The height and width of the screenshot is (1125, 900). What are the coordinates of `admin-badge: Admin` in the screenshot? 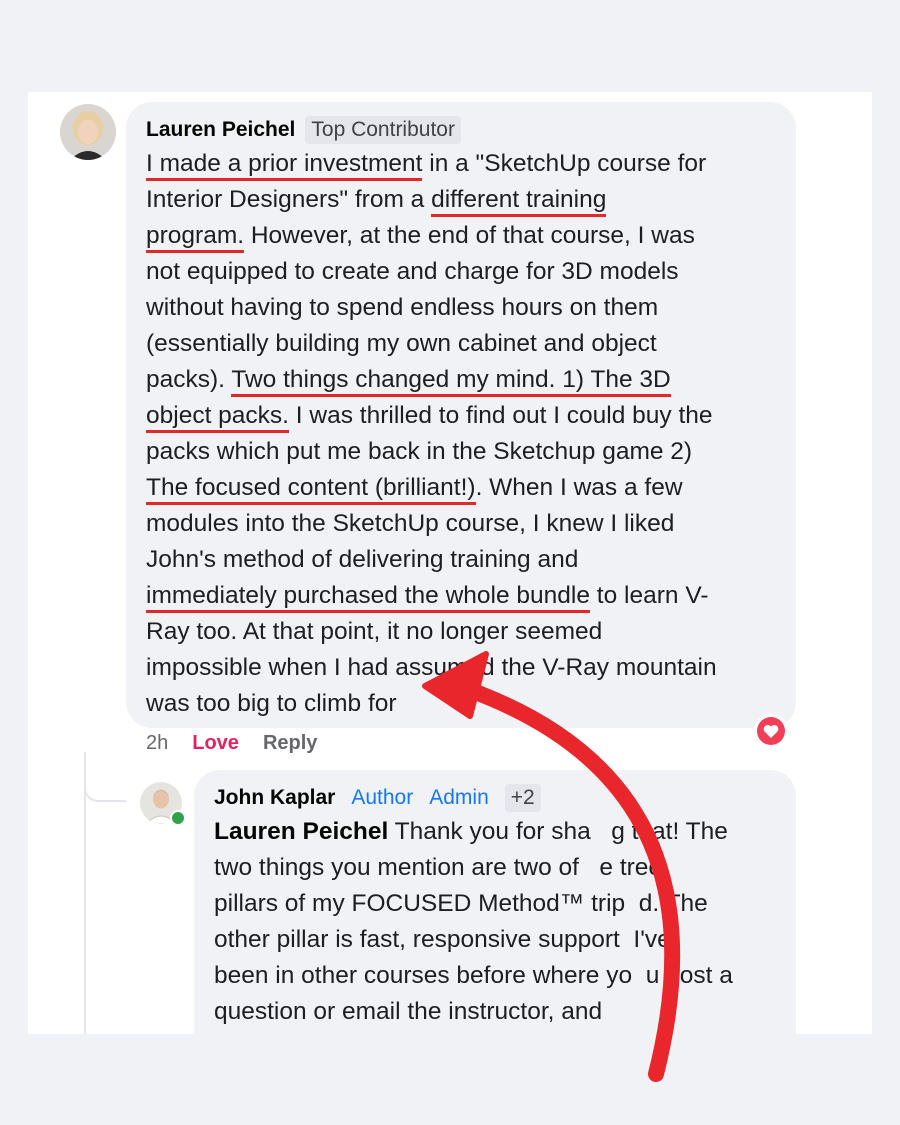 It's located at (459, 797).